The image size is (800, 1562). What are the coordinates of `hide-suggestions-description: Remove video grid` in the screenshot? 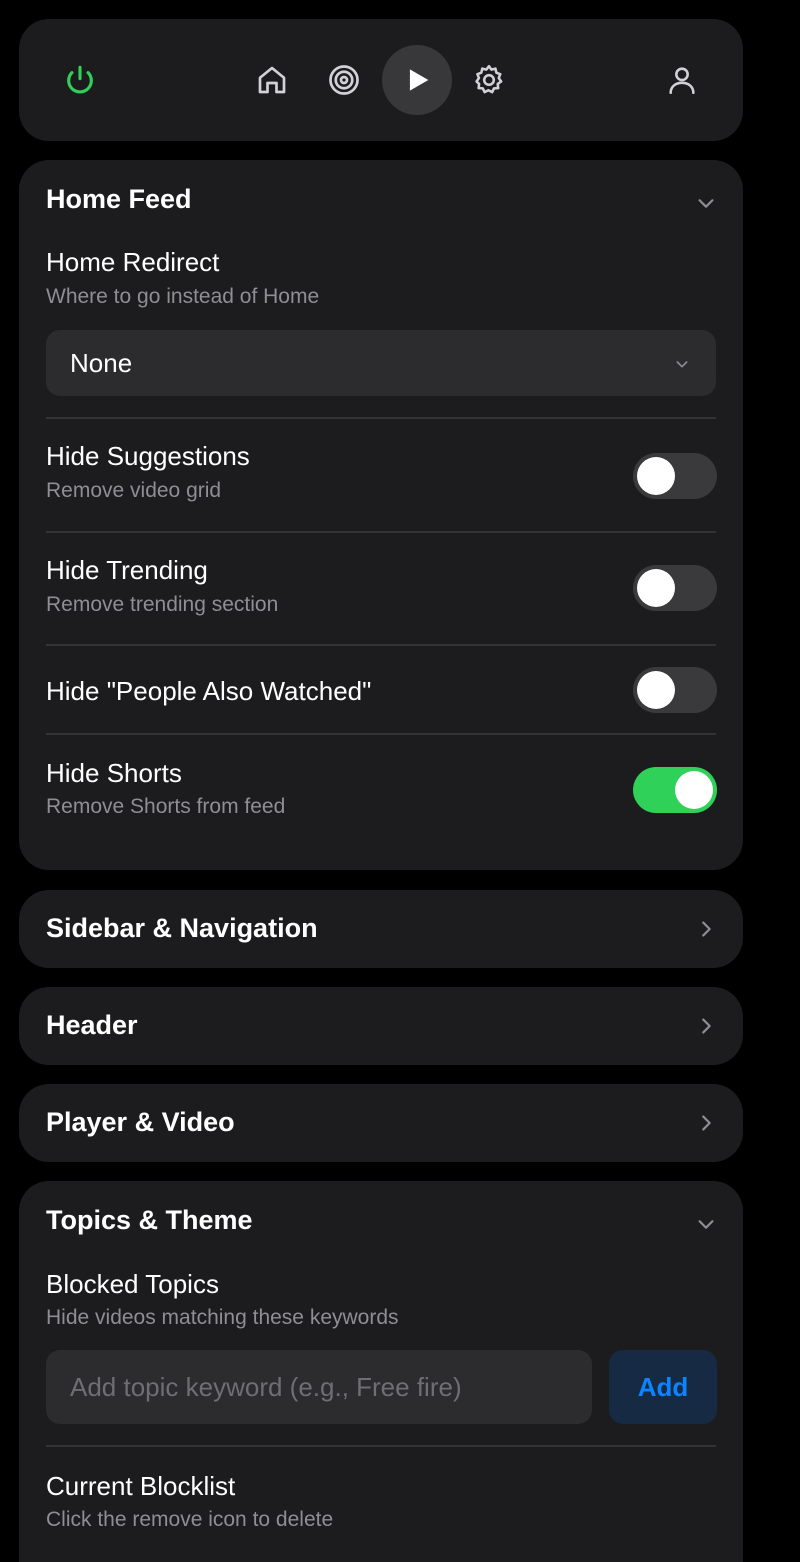 It's located at (134, 490).